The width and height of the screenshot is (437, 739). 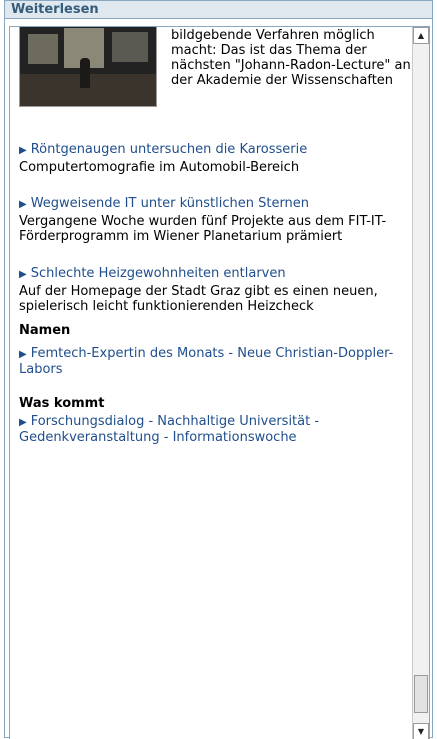 What do you see at coordinates (218, 10) in the screenshot?
I see `panel-title: Weiterlesen` at bounding box center [218, 10].